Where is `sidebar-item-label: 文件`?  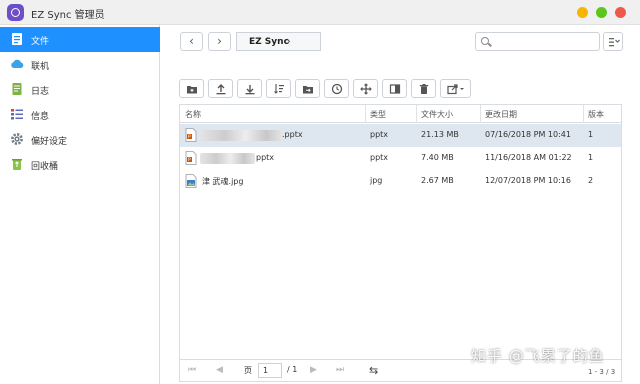
sidebar-item-label: 文件 is located at coordinates (40, 42).